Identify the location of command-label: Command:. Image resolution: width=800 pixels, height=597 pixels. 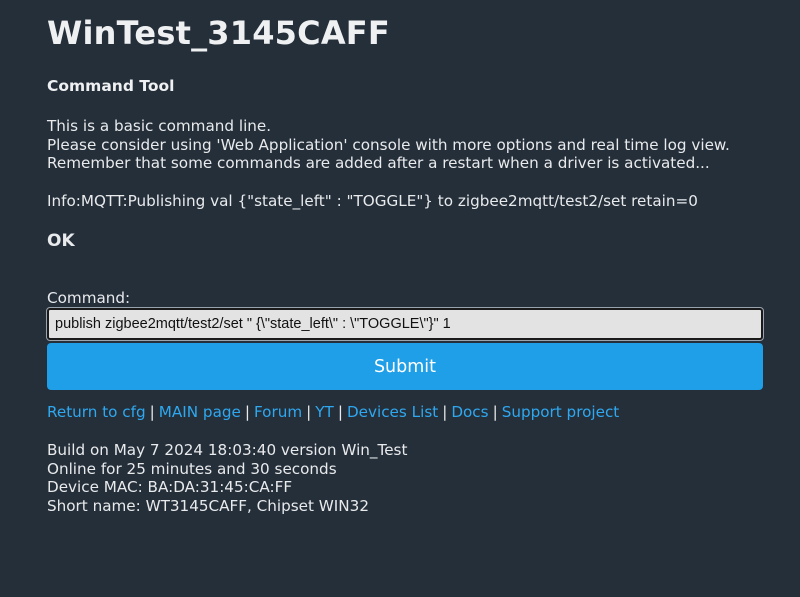
(89, 298).